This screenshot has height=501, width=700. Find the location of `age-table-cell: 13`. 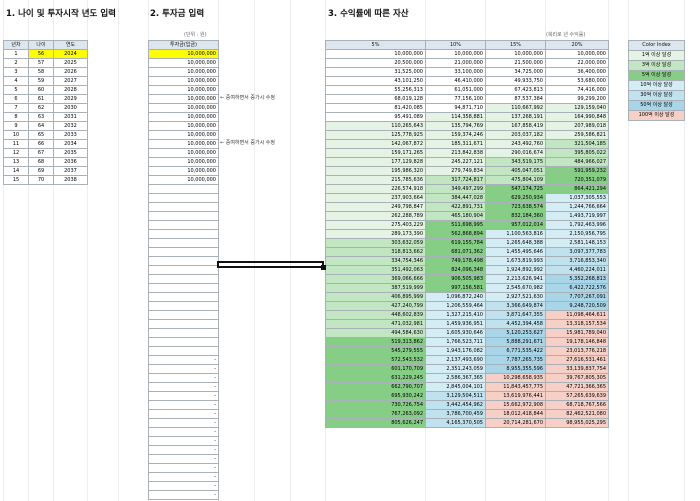

age-table-cell: 13 is located at coordinates (16, 162).